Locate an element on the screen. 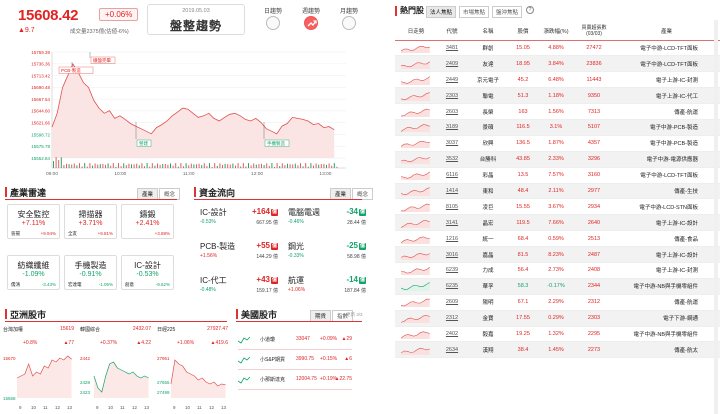 Image resolution: width=720 pixels, height=414 pixels. stock-code-link: 3016 is located at coordinates (452, 254).